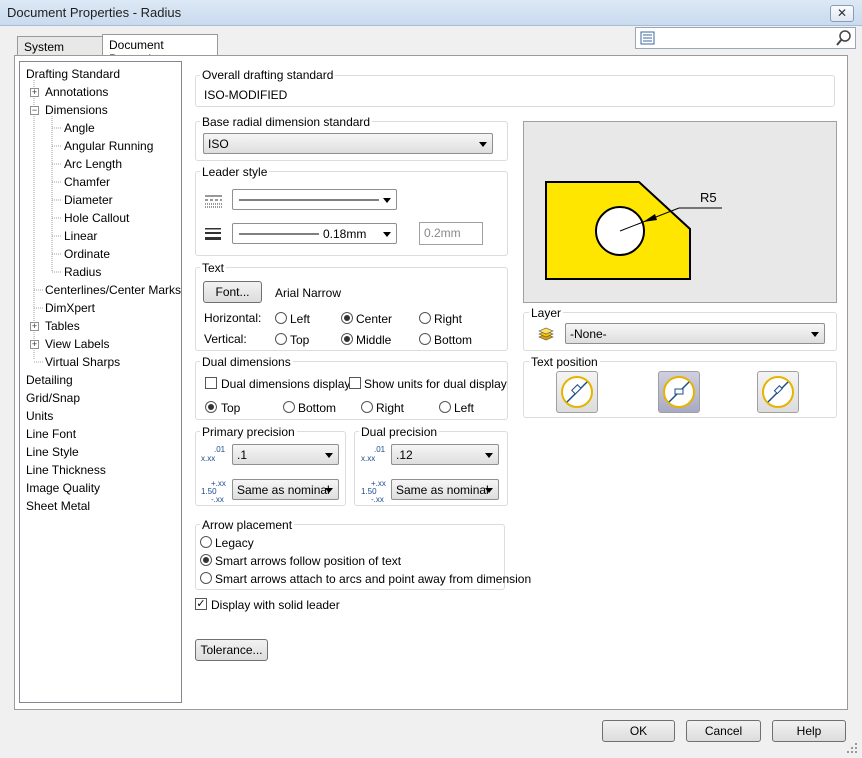  Describe the element at coordinates (231, 408) in the screenshot. I see `dual-top-label: Top` at that location.